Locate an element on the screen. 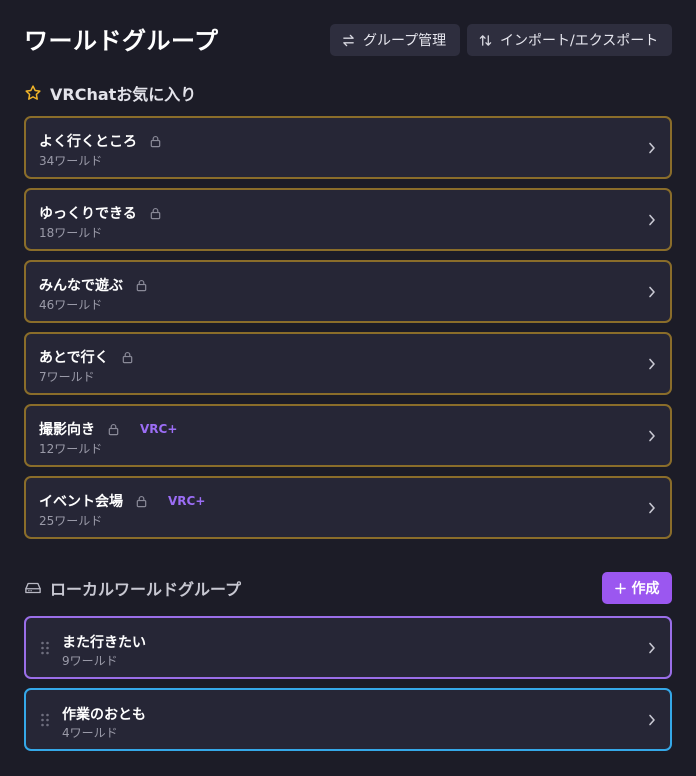 The height and width of the screenshot is (776, 696). favorite-group-card: 撮影向き VRC+ 12ワールド is located at coordinates (348, 435).